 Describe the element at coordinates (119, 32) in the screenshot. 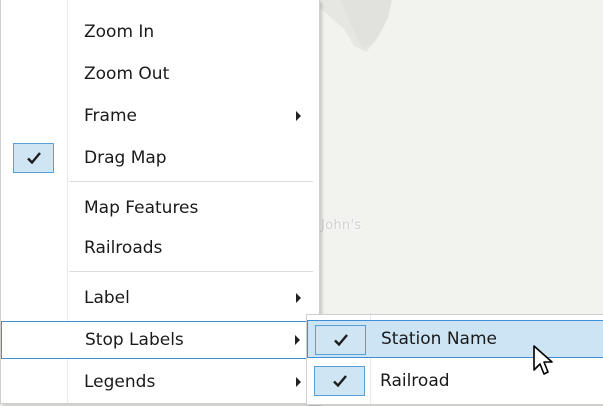

I see `menu-item-label: Zoom In` at that location.